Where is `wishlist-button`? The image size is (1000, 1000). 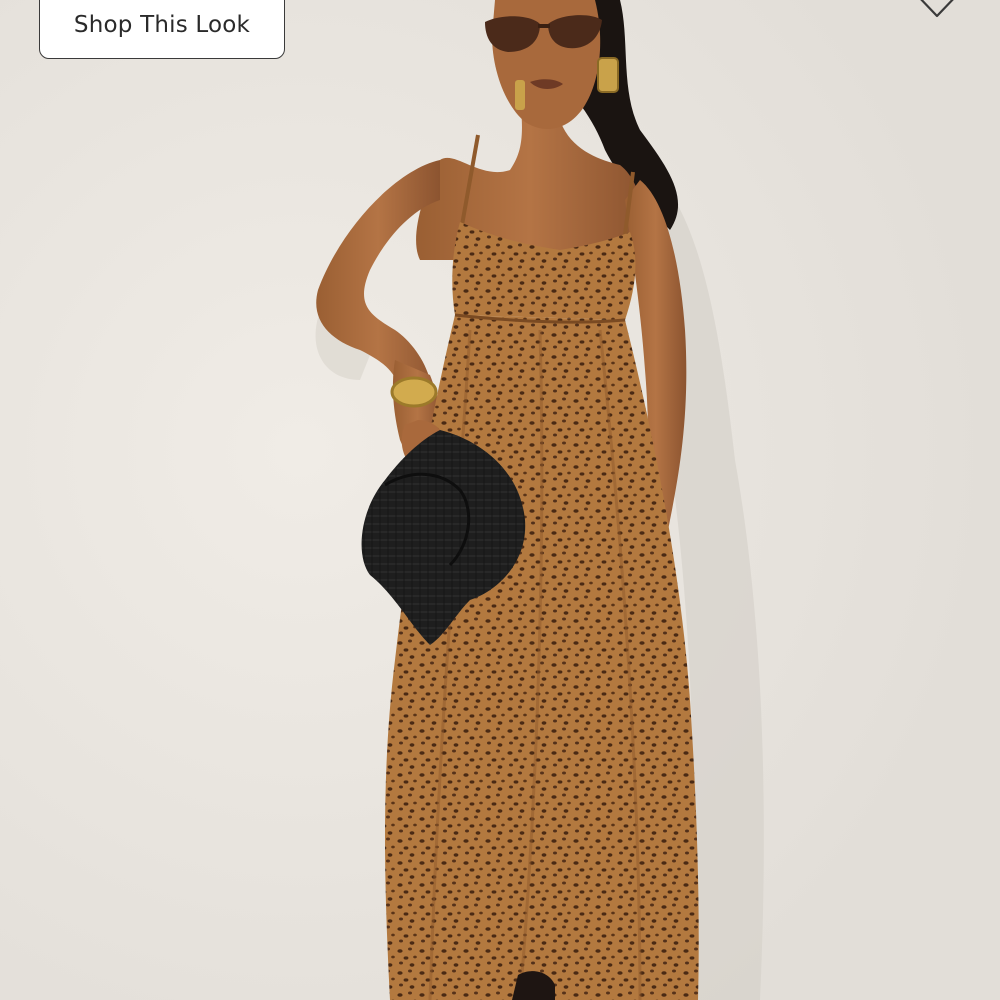
wishlist-button is located at coordinates (937, 11).